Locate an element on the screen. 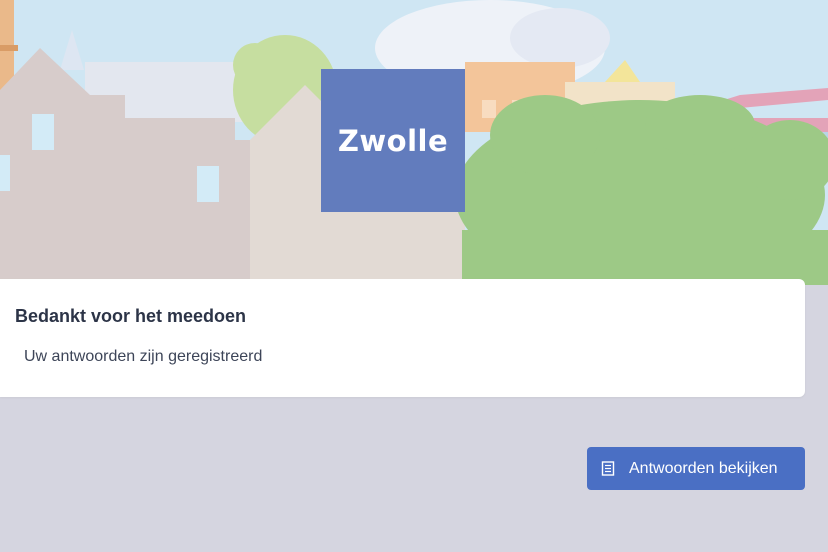  document-icon is located at coordinates (608, 468).